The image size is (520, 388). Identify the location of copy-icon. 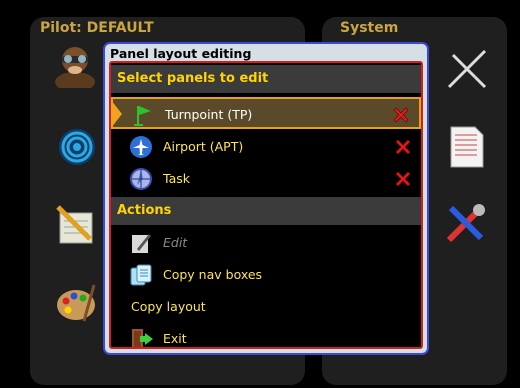
(141, 275).